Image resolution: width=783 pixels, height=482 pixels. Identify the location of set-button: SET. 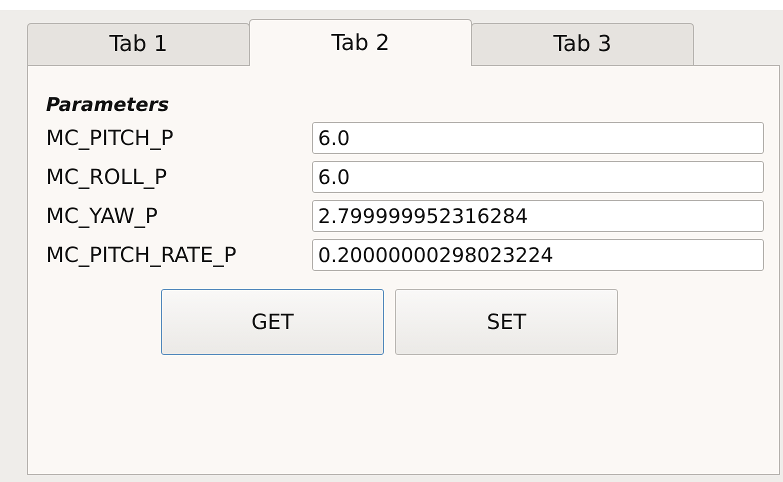
(506, 322).